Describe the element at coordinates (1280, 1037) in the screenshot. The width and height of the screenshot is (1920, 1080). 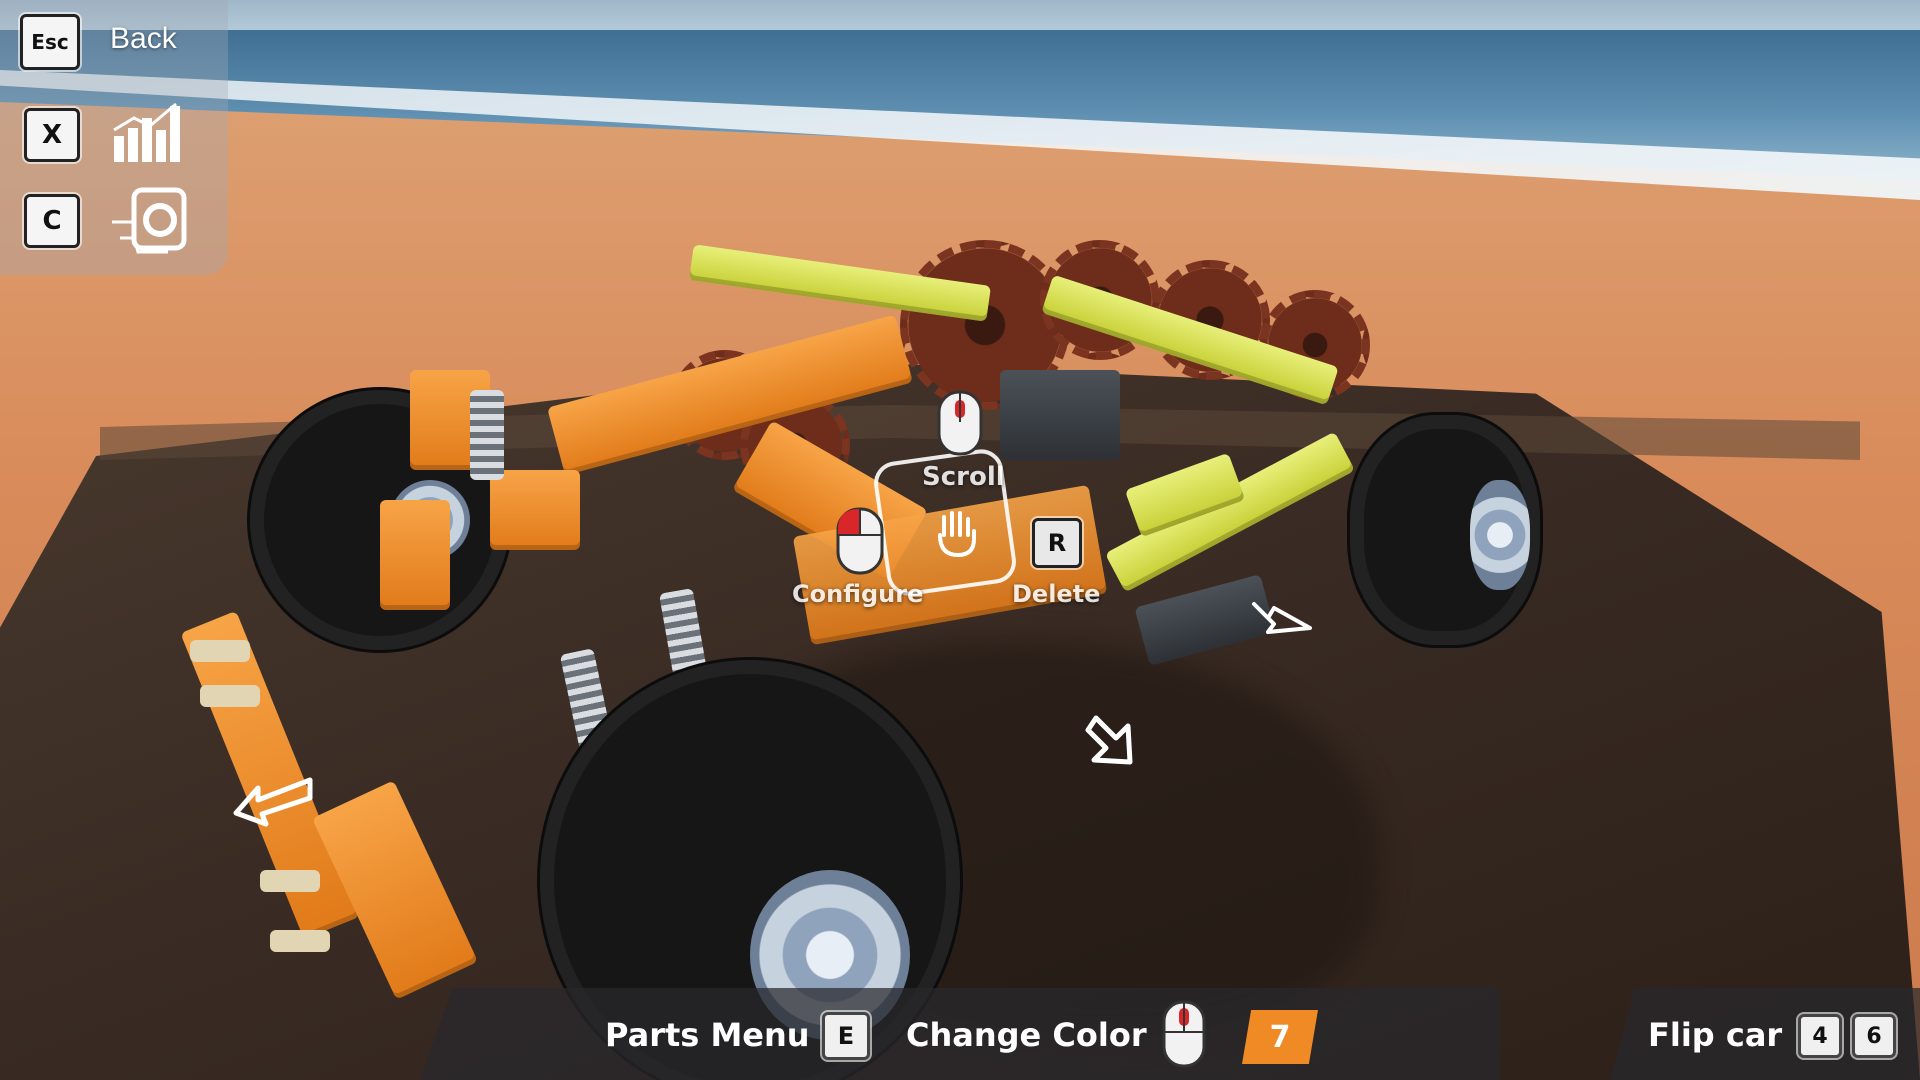
I see `color-index-badge: 7` at that location.